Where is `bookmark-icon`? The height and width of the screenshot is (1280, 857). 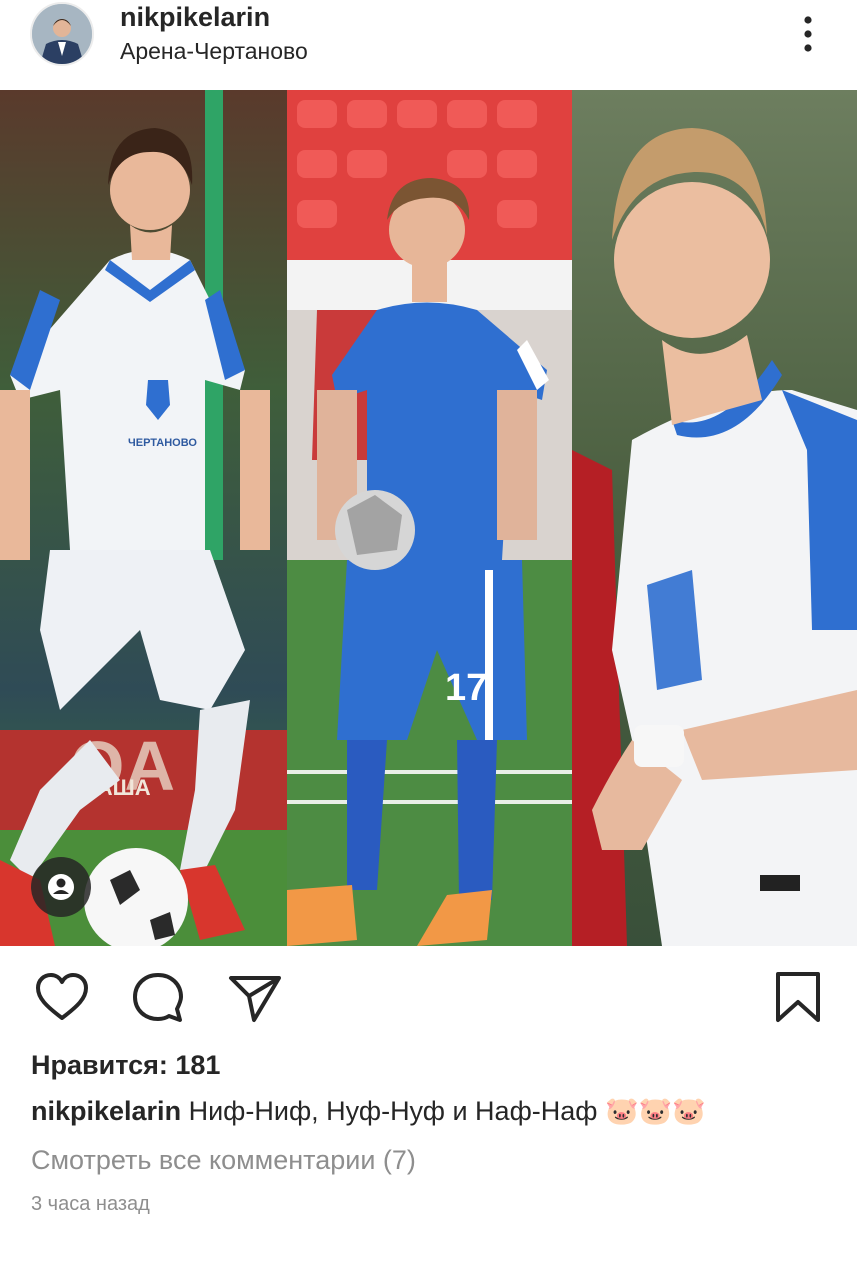
bookmark-icon is located at coordinates (798, 997).